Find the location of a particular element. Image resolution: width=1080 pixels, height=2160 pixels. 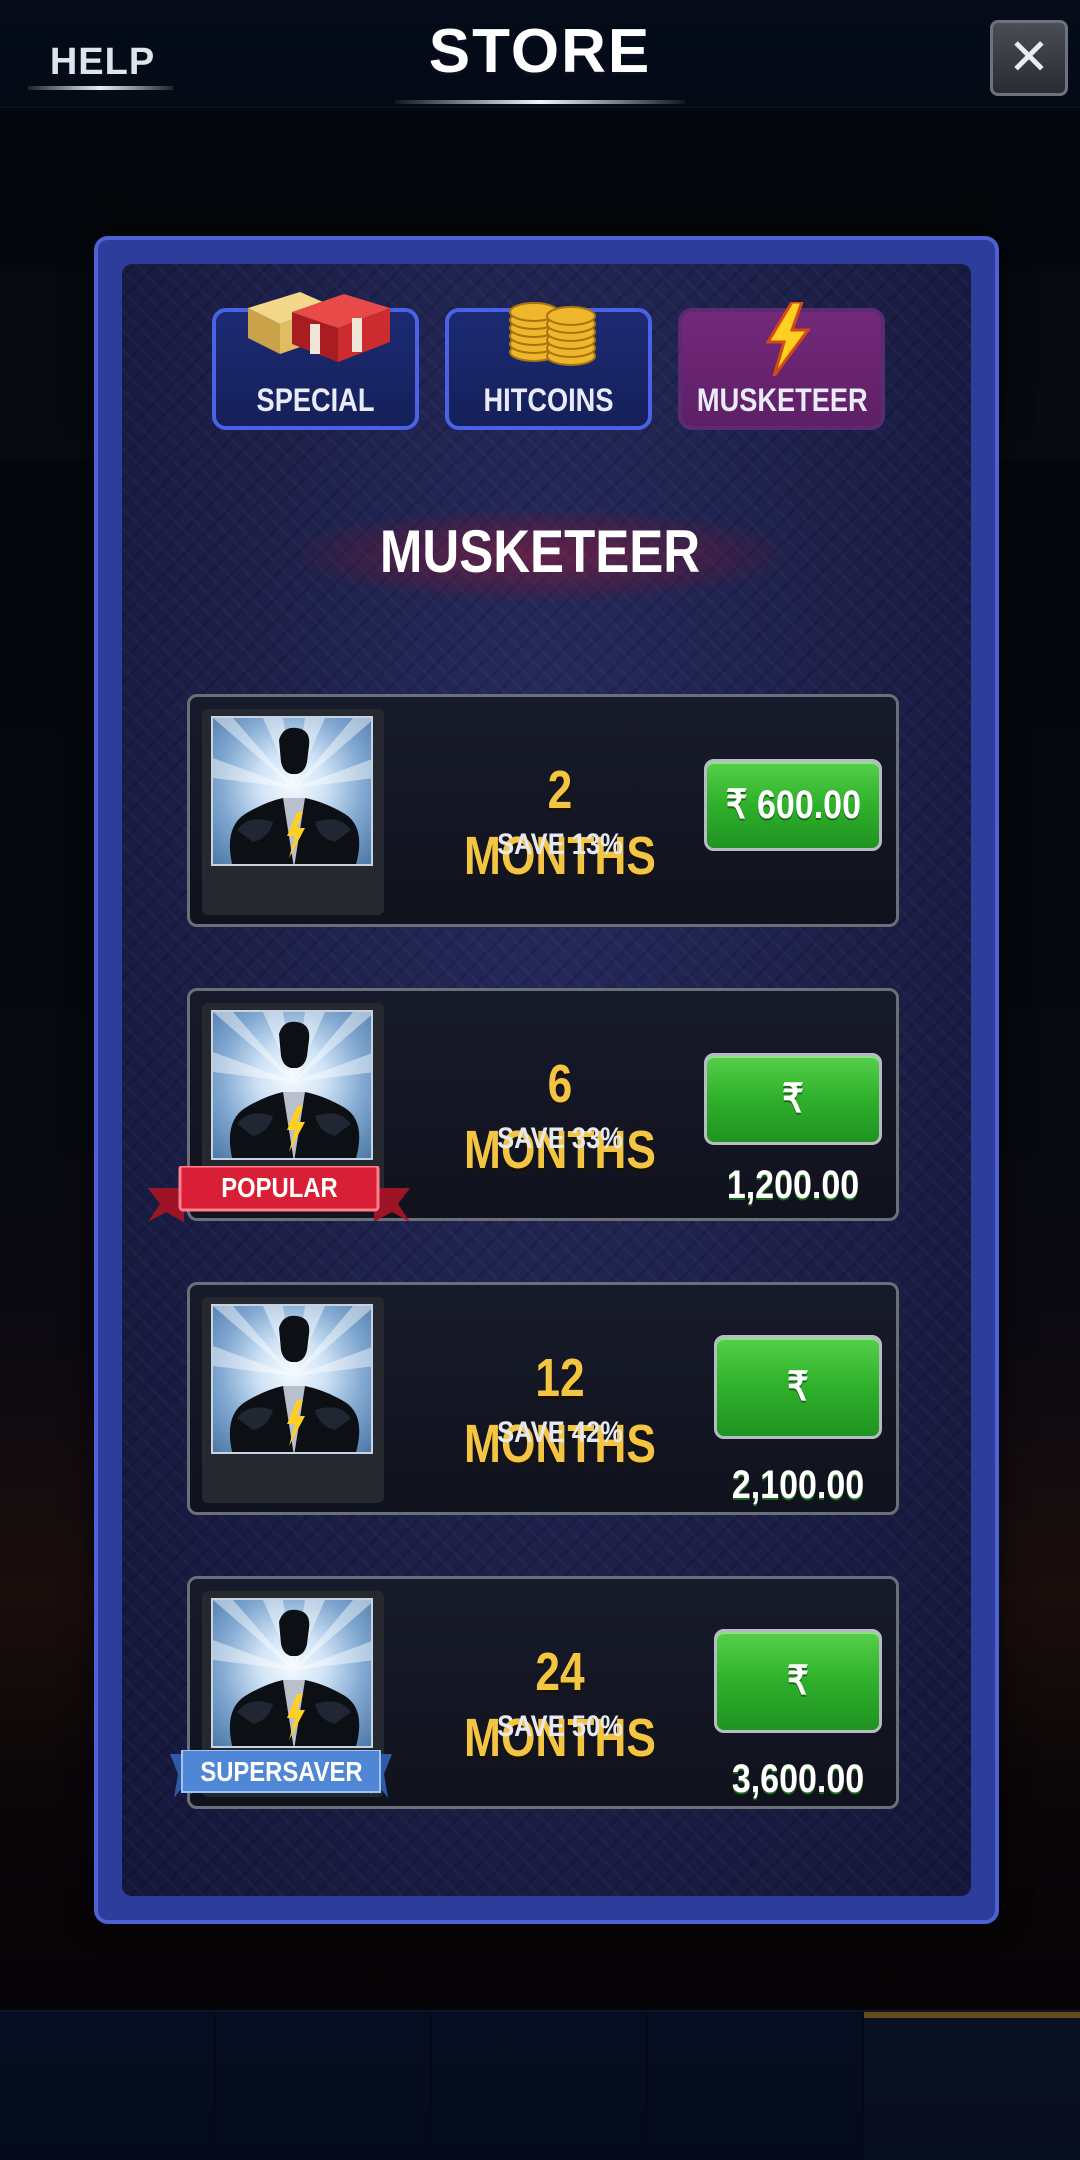

package-savings: SAVE 33% is located at coordinates (560, 1138).